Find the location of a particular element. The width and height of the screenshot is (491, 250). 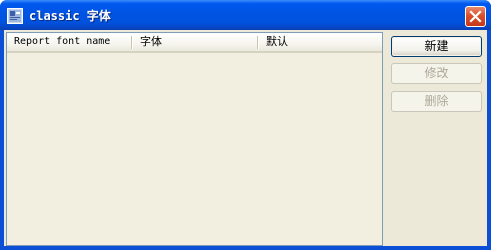

list-header: Report font name 字体 默认 is located at coordinates (194, 43).